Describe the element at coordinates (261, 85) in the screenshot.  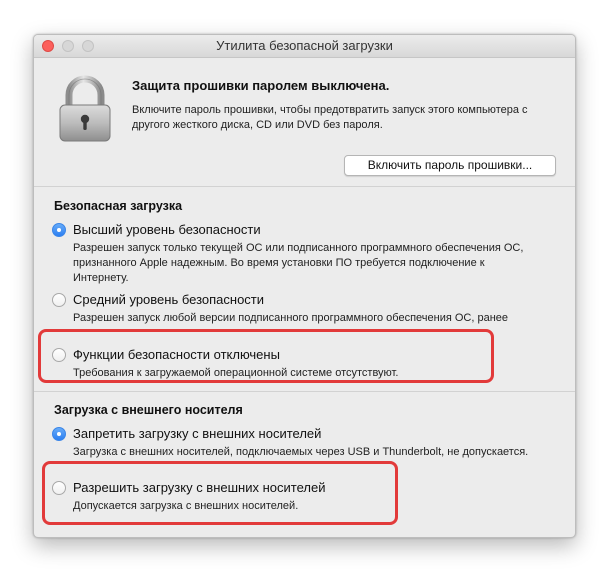
I see `firmware-status-heading: Защита прошивки паролем выключена.` at that location.